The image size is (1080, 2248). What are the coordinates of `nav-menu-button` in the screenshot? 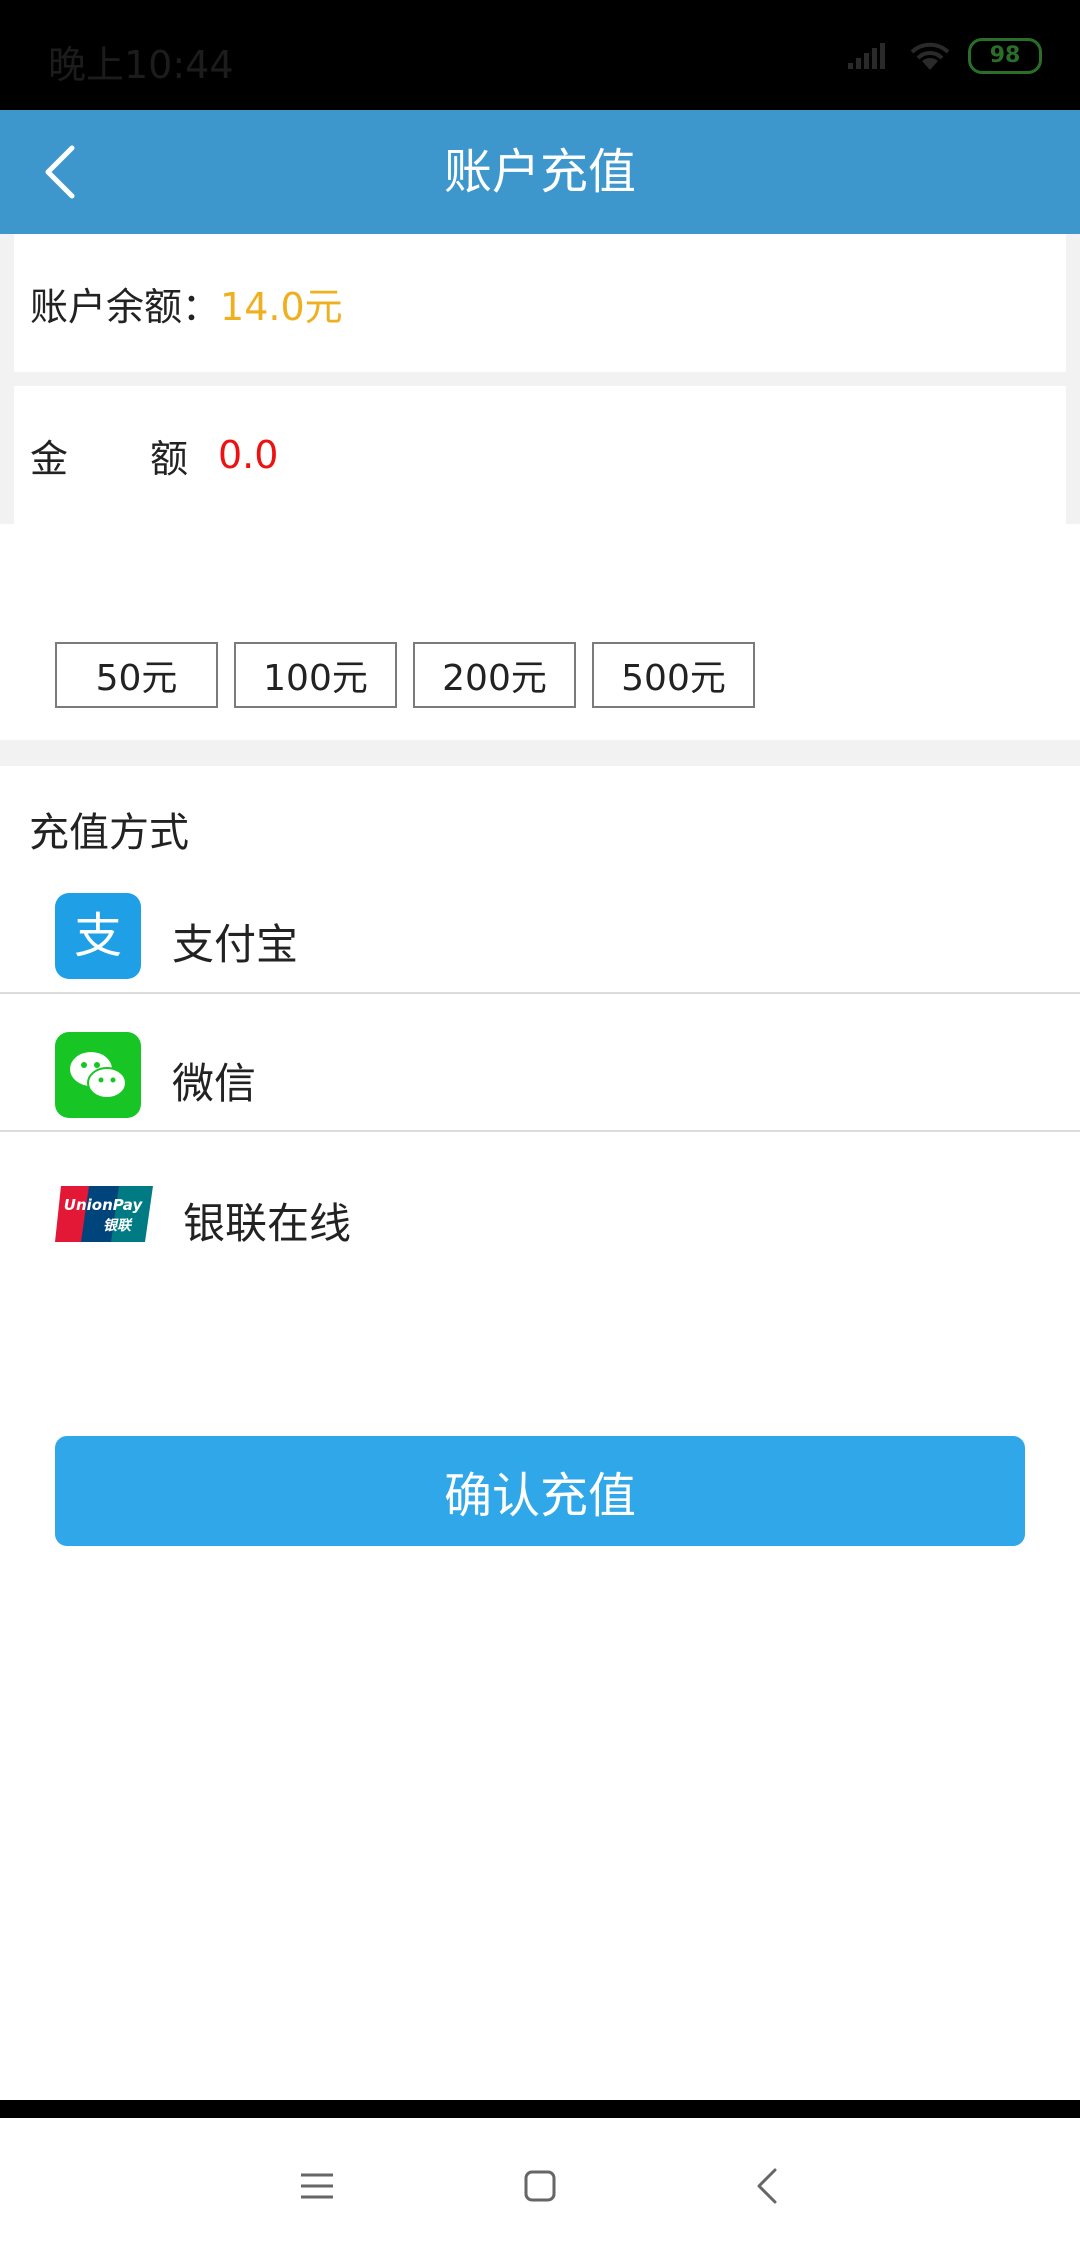 It's located at (317, 2186).